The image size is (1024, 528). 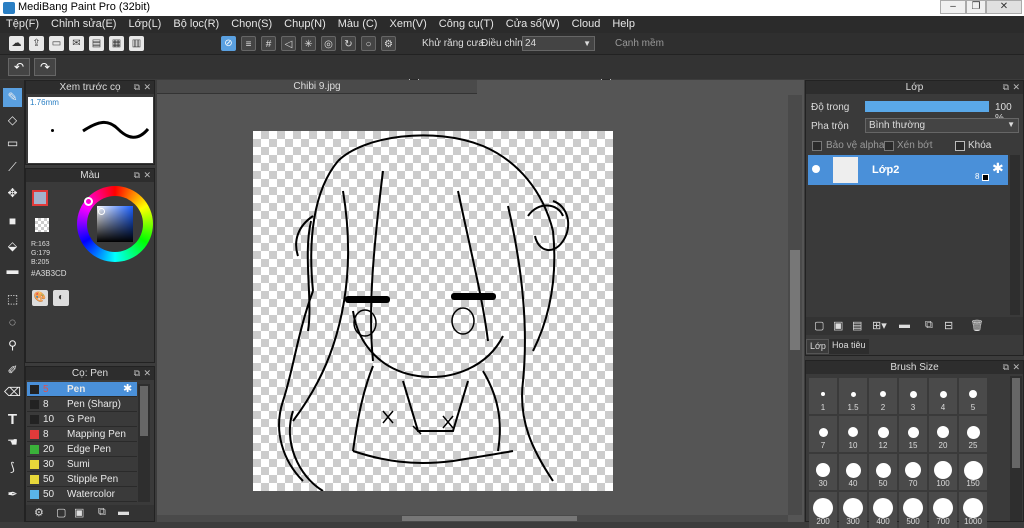 I want to click on brush-size-cell: 4, so click(x=943, y=396).